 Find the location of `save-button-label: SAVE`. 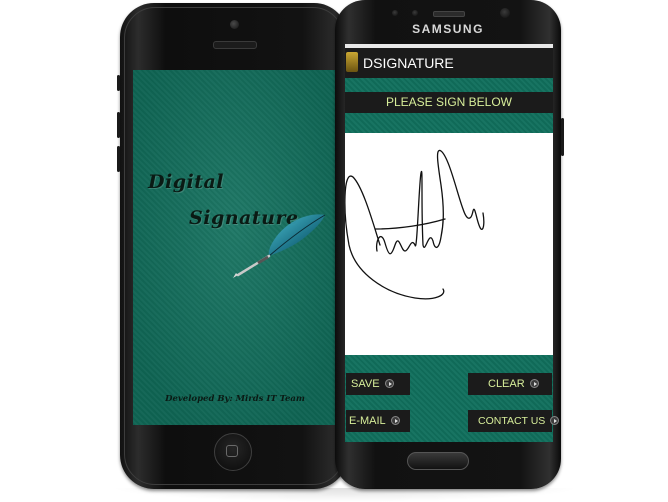

save-button-label: SAVE is located at coordinates (365, 384).